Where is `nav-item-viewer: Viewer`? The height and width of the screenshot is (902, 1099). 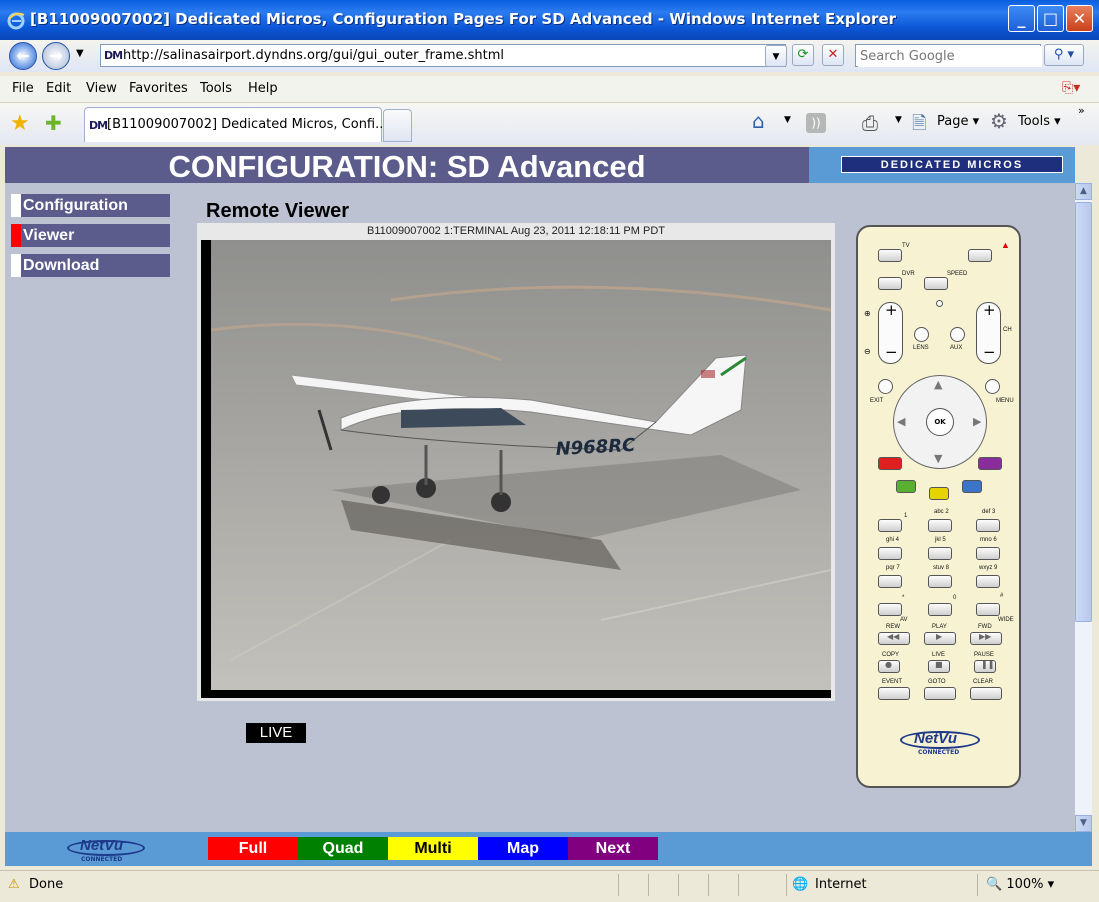 nav-item-viewer: Viewer is located at coordinates (90, 235).